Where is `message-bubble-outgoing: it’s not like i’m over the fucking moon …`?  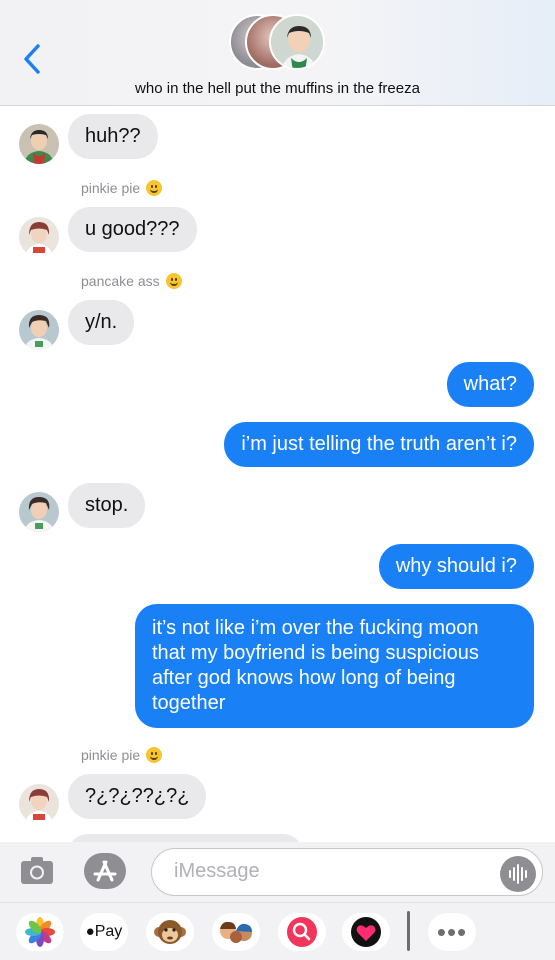 message-bubble-outgoing: it’s not like i’m over the fucking moon … is located at coordinates (334, 666).